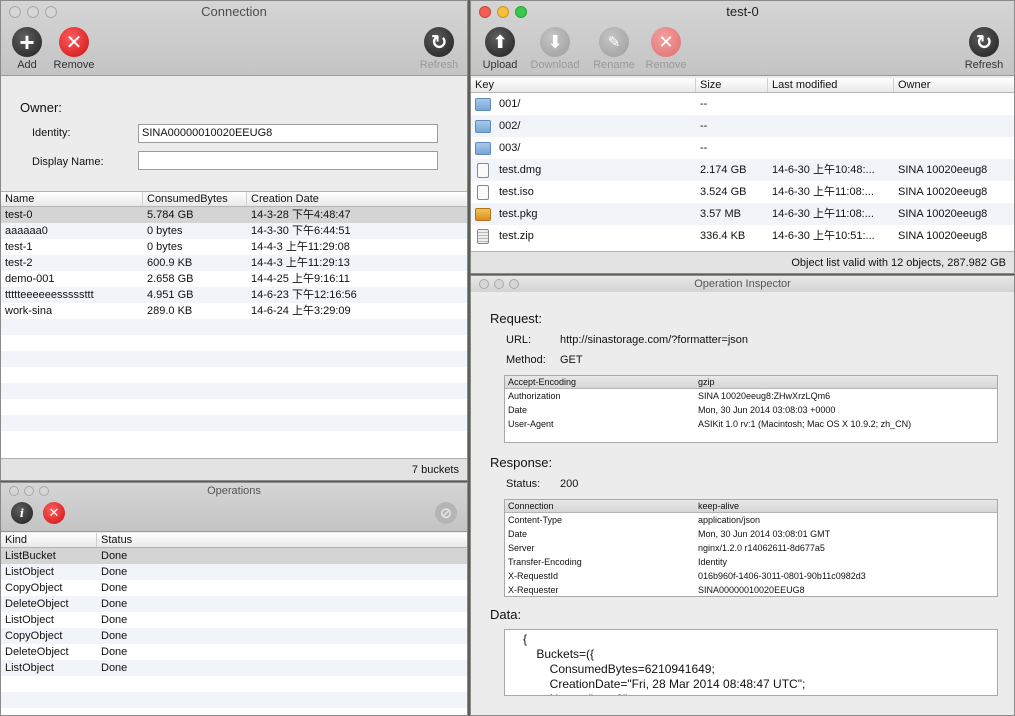 The image size is (1015, 716). I want to click on table-row: test-2 600.9 KB 14-4-3 上午11:29:13, so click(234, 263).